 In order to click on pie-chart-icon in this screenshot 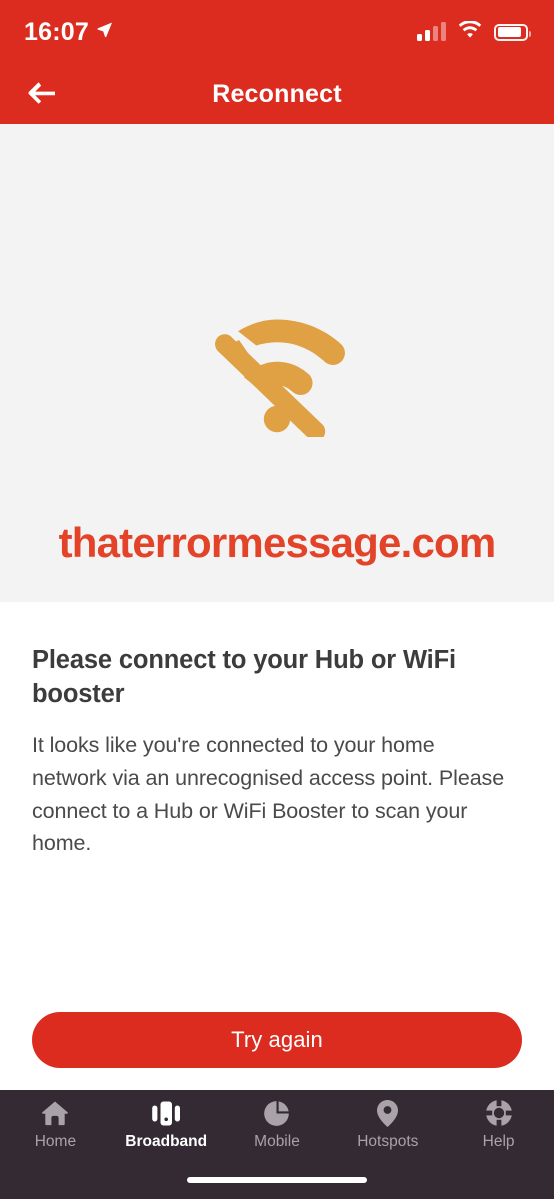, I will do `click(276, 1113)`.